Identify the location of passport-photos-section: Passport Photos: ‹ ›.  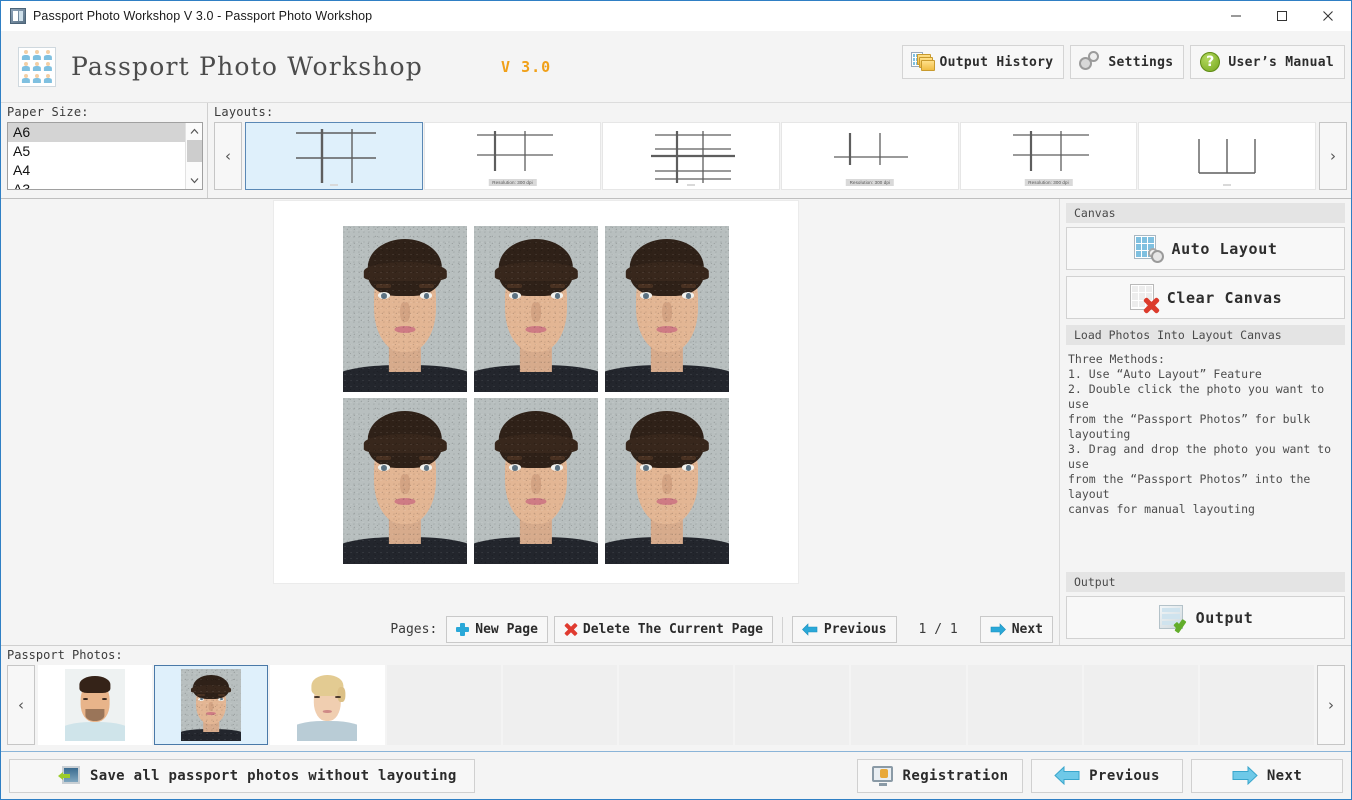
(676, 698).